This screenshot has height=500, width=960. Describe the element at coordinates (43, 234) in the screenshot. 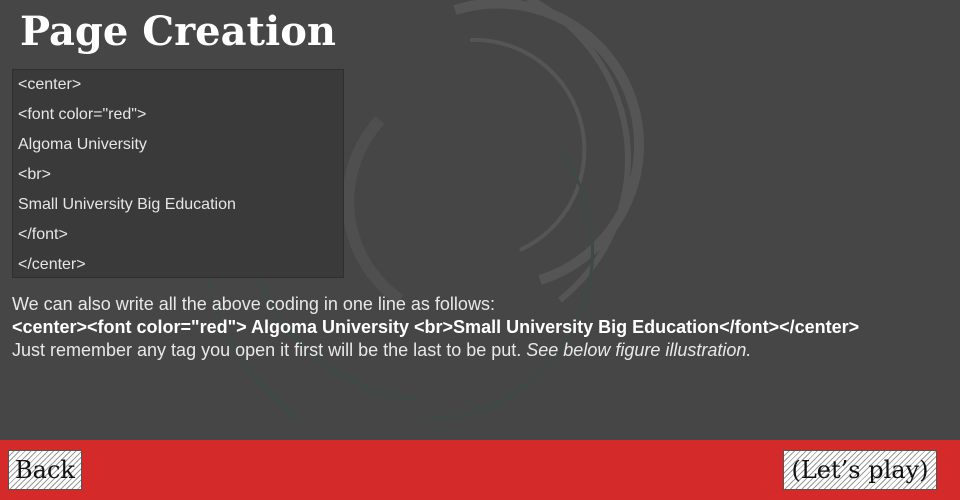

I see `code-line: </font>` at that location.